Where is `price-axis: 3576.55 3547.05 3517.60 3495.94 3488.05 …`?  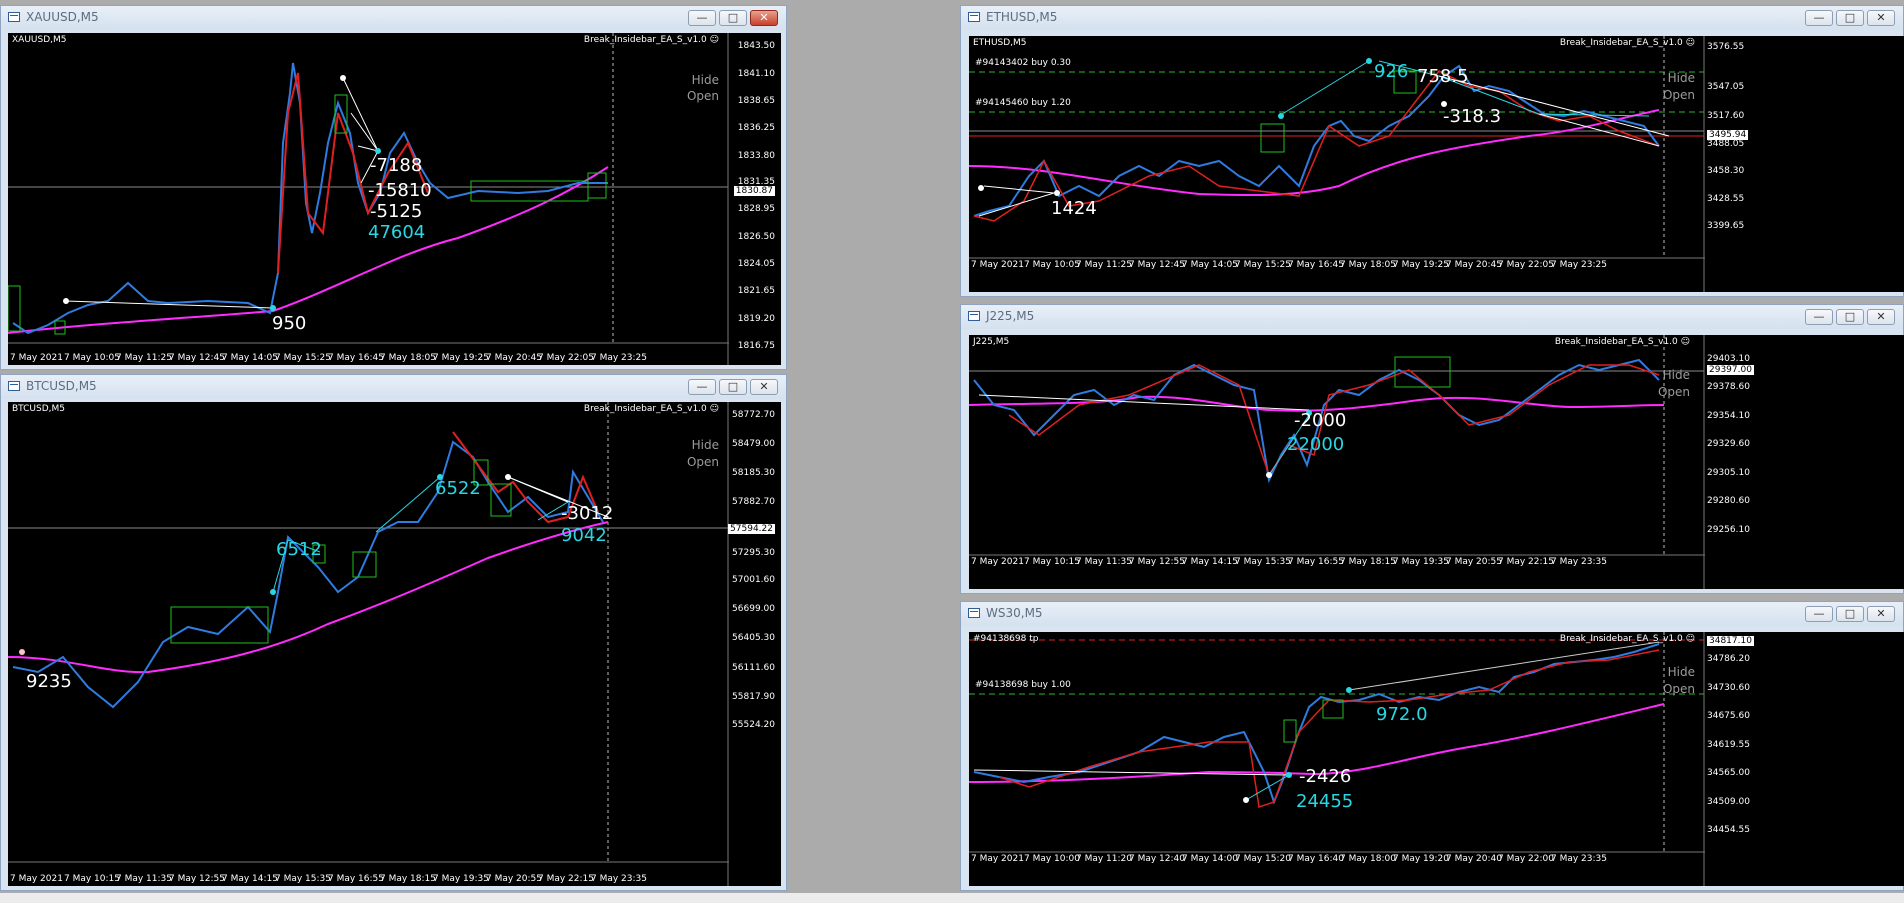 price-axis: 3576.55 3547.05 3517.60 3495.94 3488.05 … is located at coordinates (1804, 164).